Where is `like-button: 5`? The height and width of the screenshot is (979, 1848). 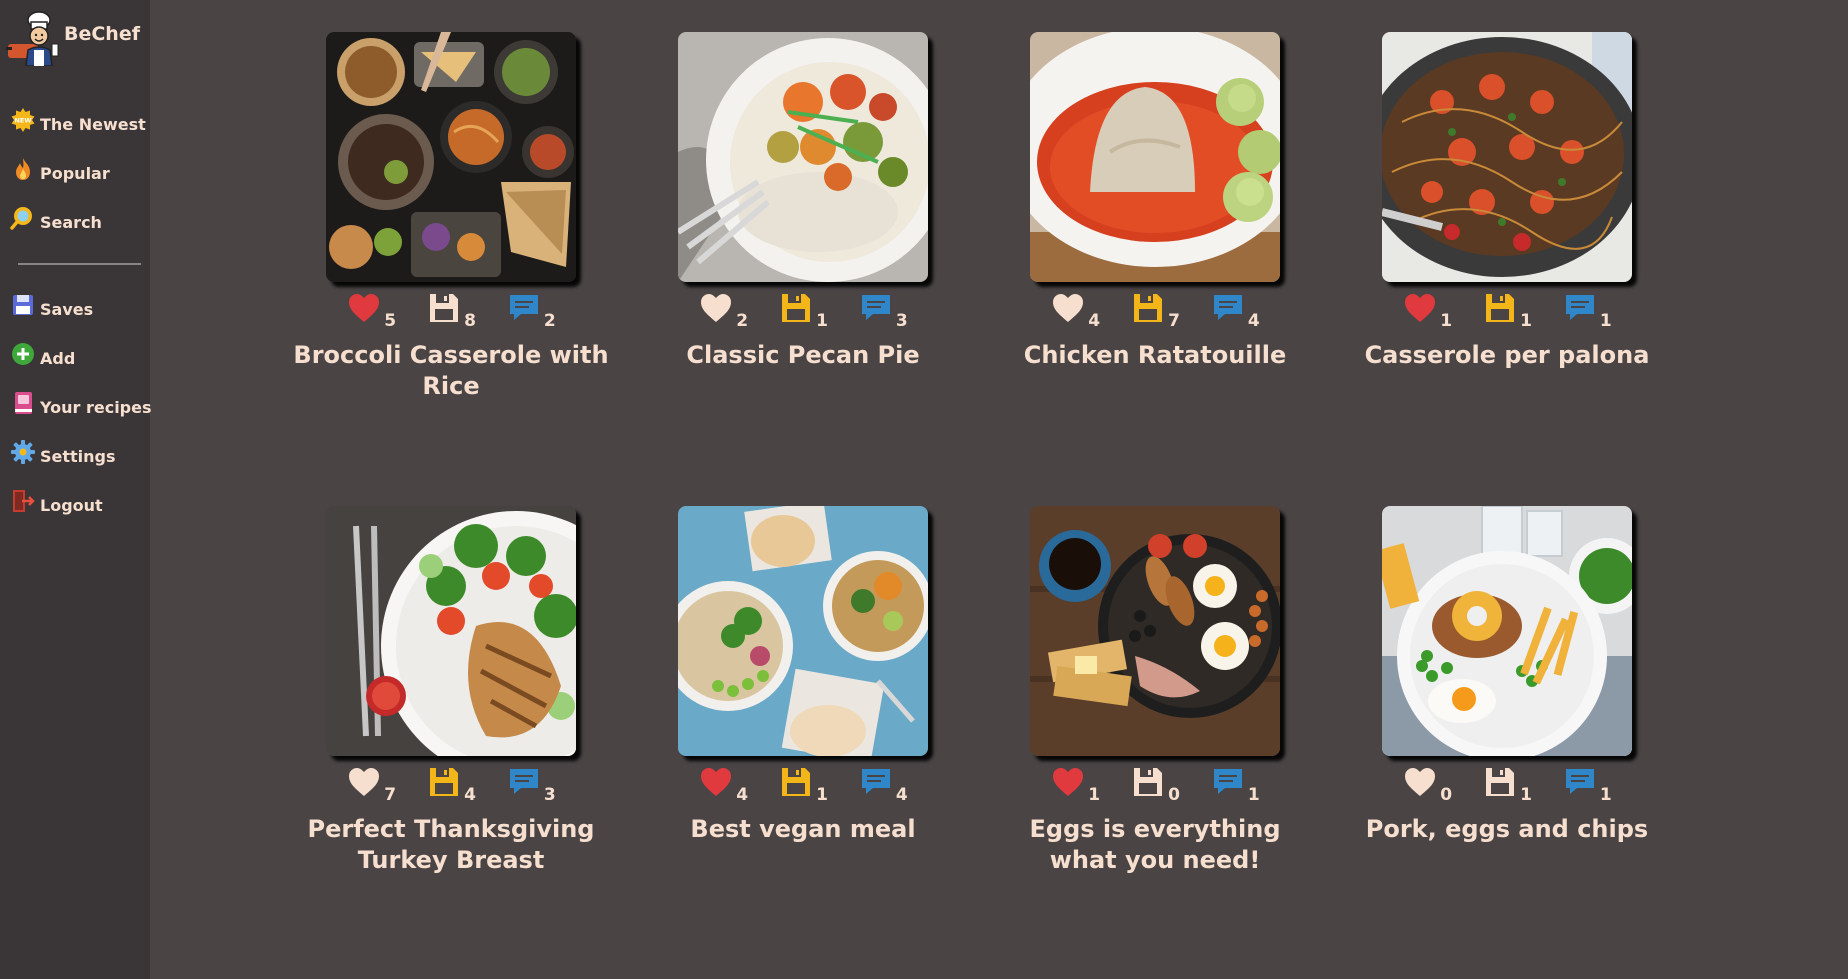
like-button: 5 is located at coordinates (371, 310).